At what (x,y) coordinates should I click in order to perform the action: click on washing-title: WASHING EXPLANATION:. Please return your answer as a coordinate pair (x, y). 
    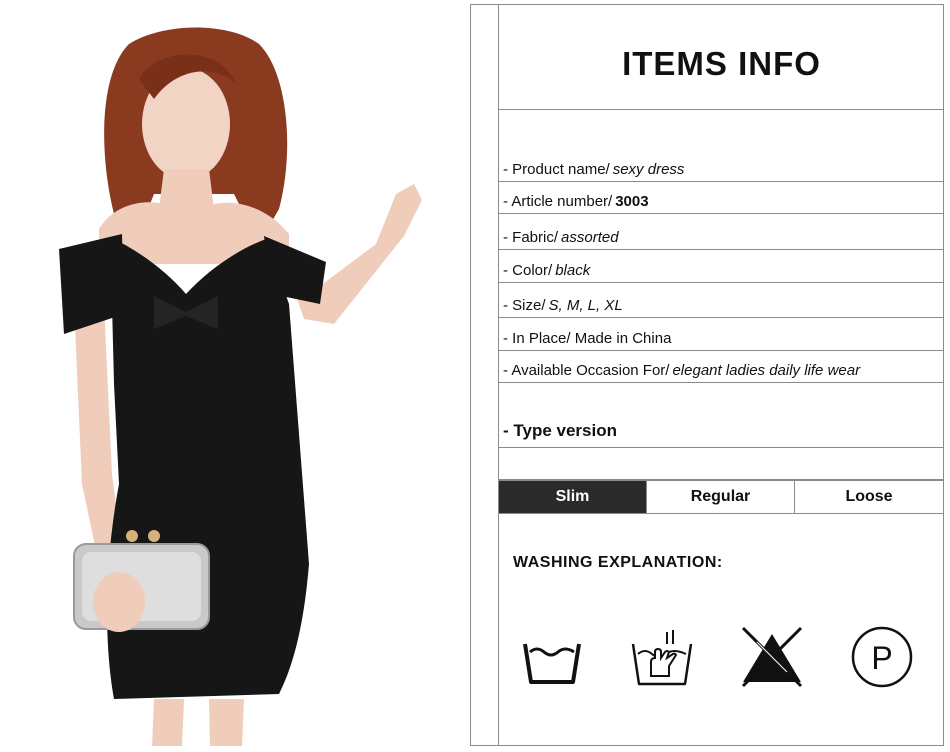
    Looking at the image, I should click on (618, 562).